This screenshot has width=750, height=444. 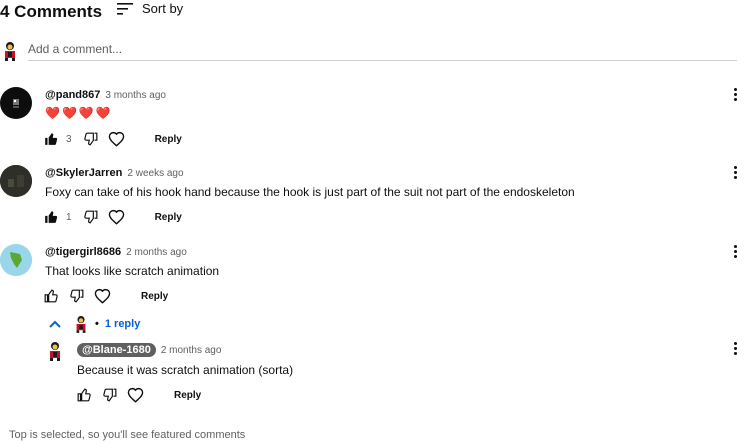 What do you see at coordinates (81, 324) in the screenshot?
I see `reply-author-avatar-small` at bounding box center [81, 324].